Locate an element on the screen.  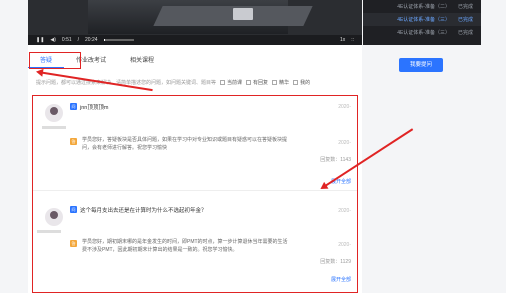
expand-all-link: 展开全部 is located at coordinates (341, 279).